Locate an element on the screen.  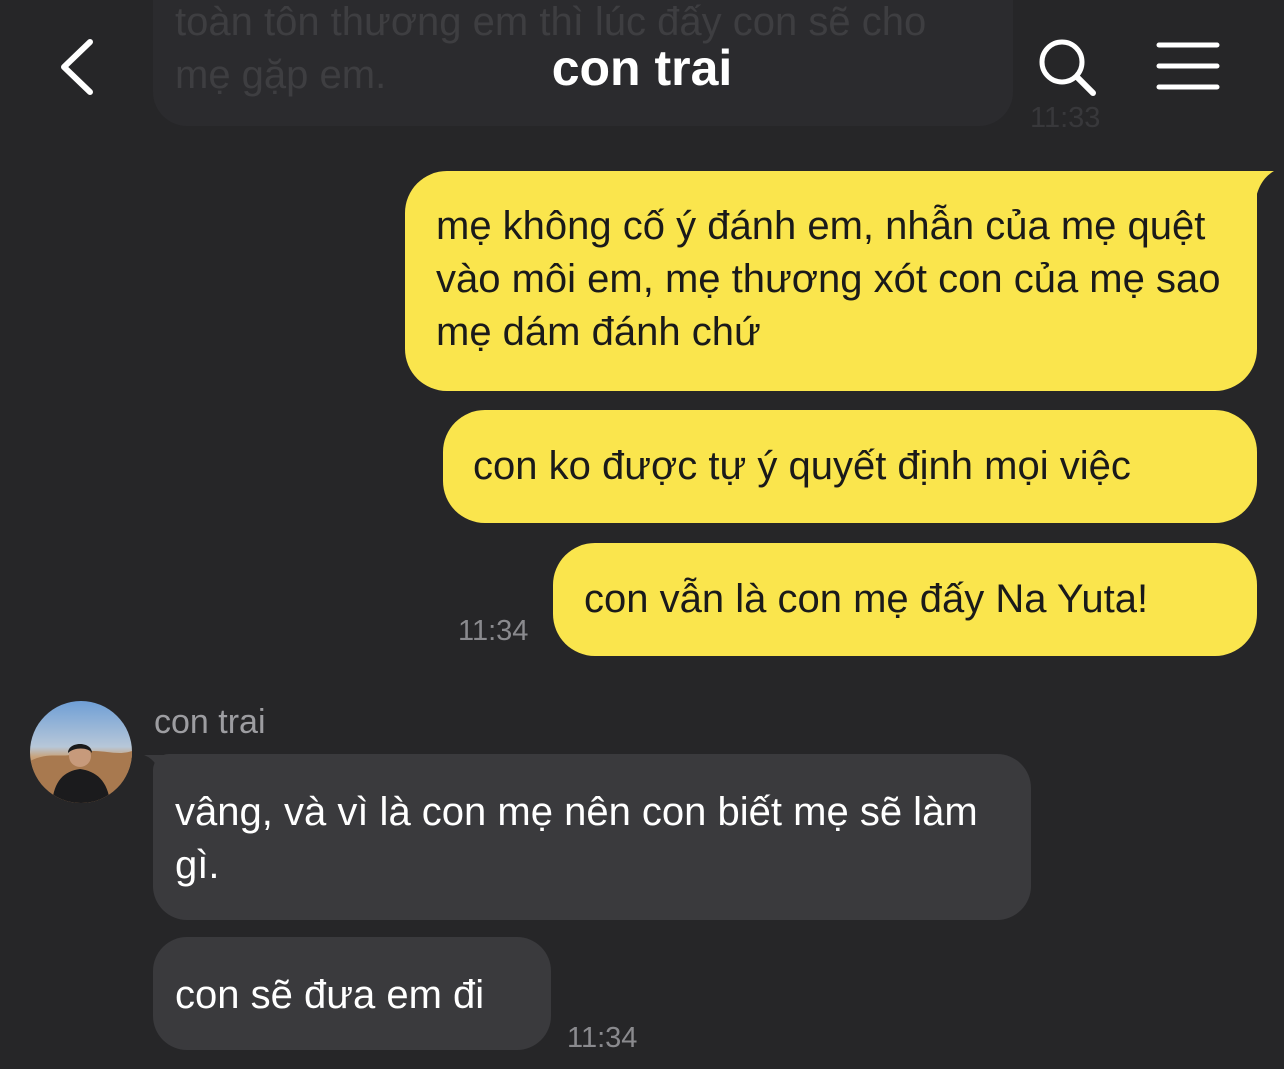
hamburger-menu-icon is located at coordinates (1188, 66).